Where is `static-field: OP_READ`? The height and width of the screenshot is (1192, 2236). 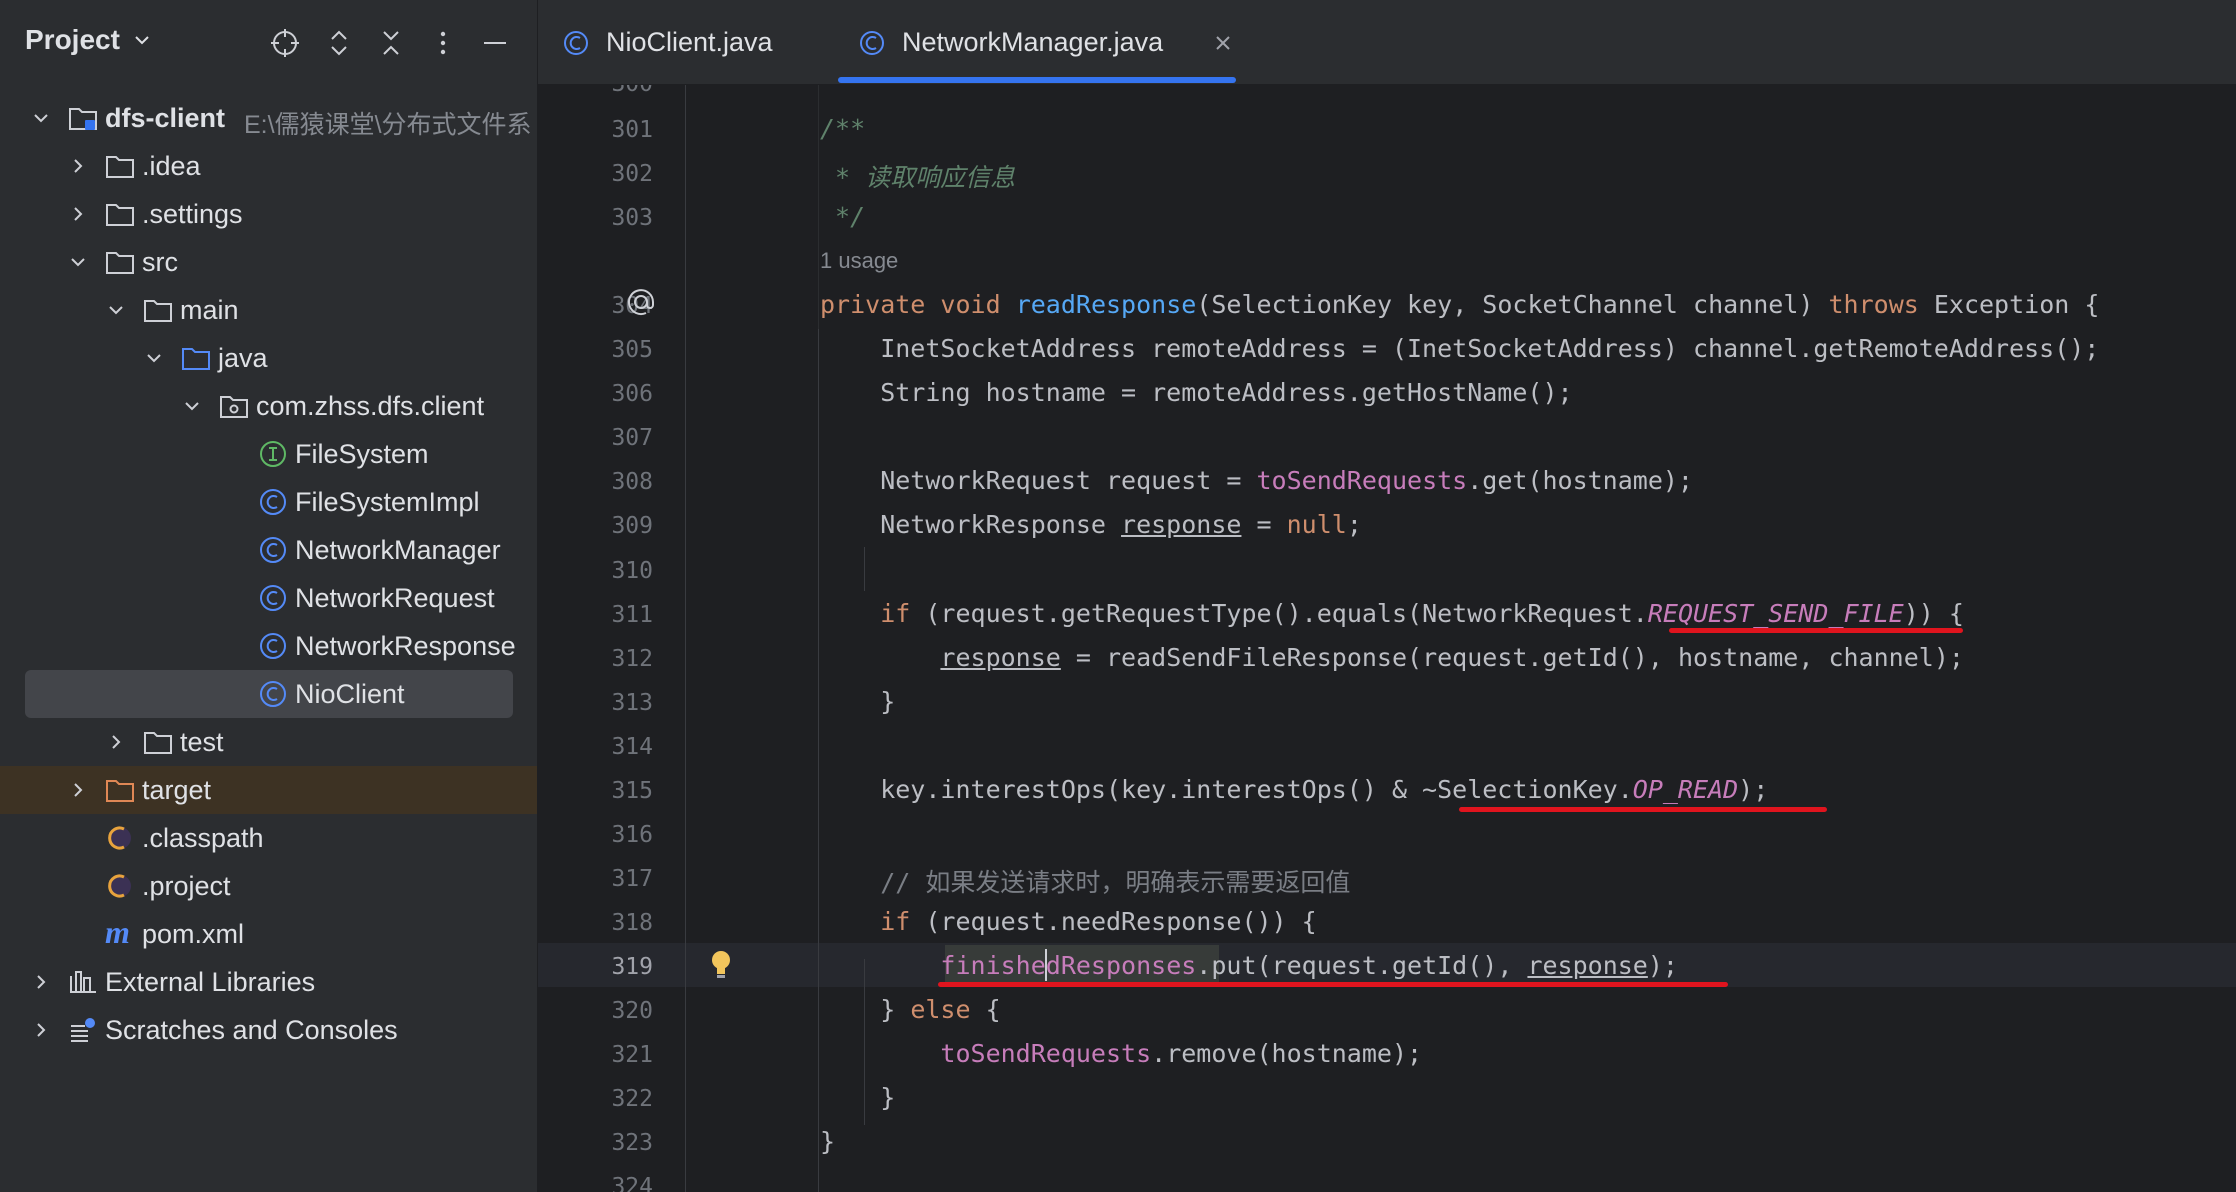 static-field: OP_READ is located at coordinates (1685, 789).